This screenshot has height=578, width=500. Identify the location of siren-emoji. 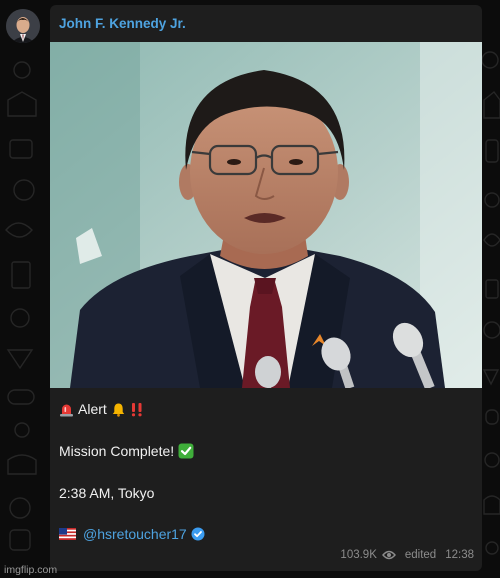
(66, 409).